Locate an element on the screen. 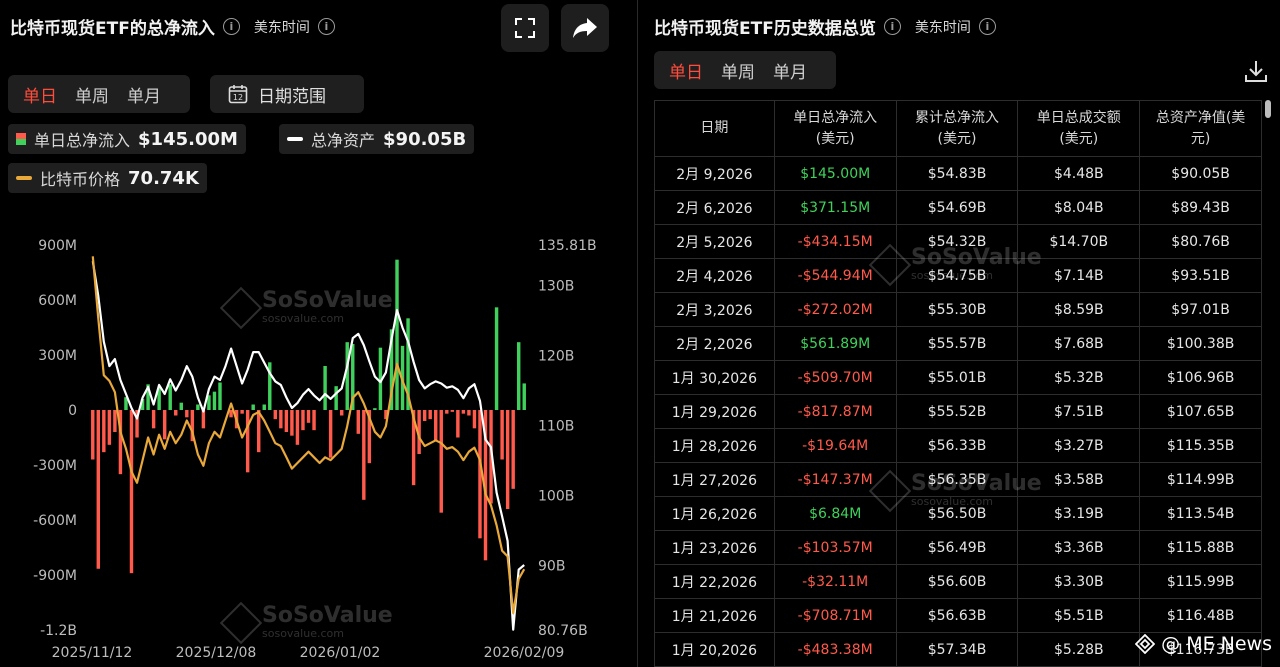 The width and height of the screenshot is (1280, 667). table-cell: $8.59B is located at coordinates (1079, 309).